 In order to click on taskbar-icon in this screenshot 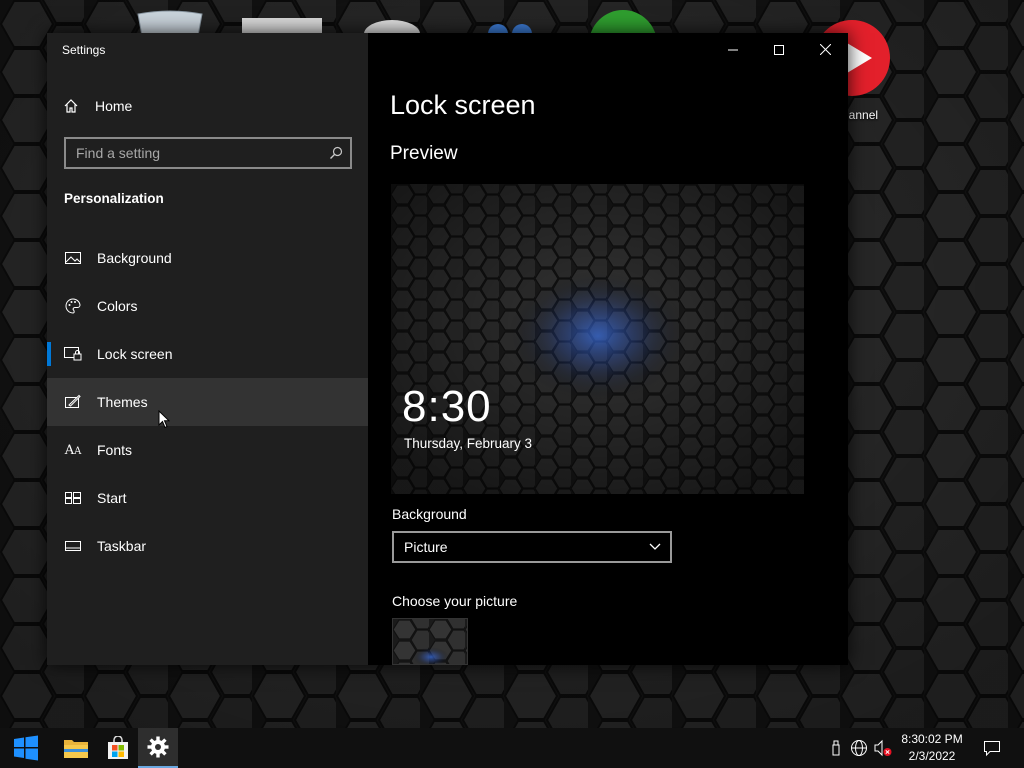, I will do `click(72, 546)`.